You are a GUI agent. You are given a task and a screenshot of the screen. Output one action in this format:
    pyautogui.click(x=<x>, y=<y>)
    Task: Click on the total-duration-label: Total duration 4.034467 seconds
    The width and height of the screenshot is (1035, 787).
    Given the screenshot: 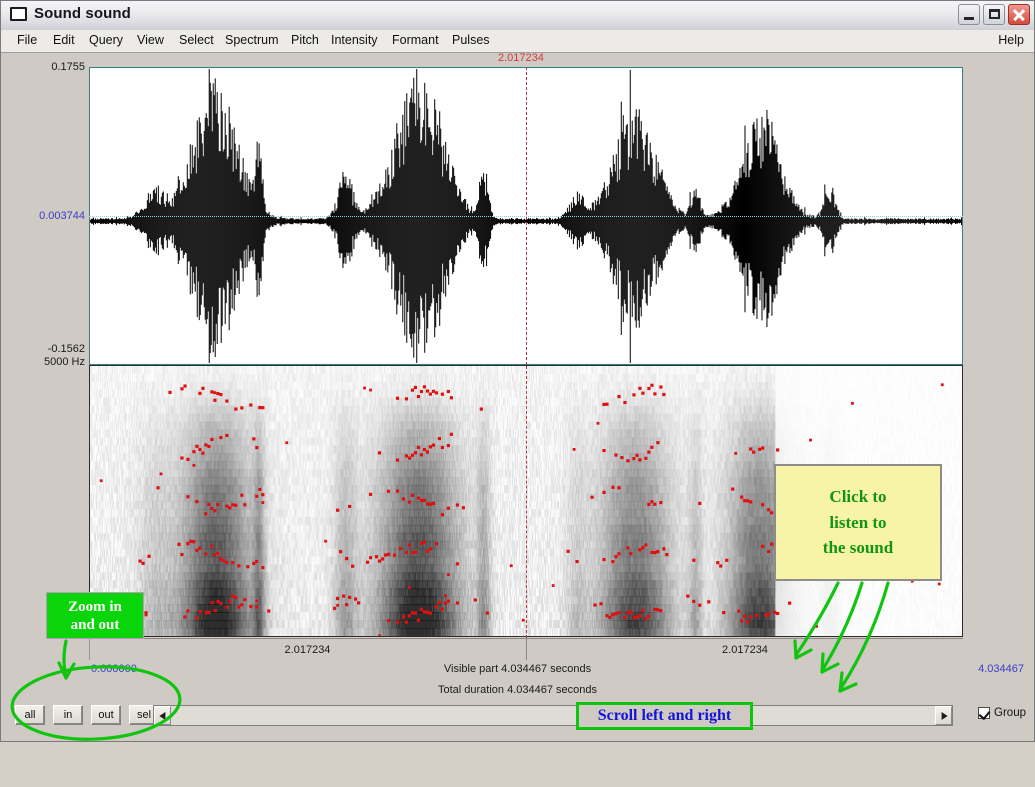 What is the action you would take?
    pyautogui.click(x=517, y=690)
    